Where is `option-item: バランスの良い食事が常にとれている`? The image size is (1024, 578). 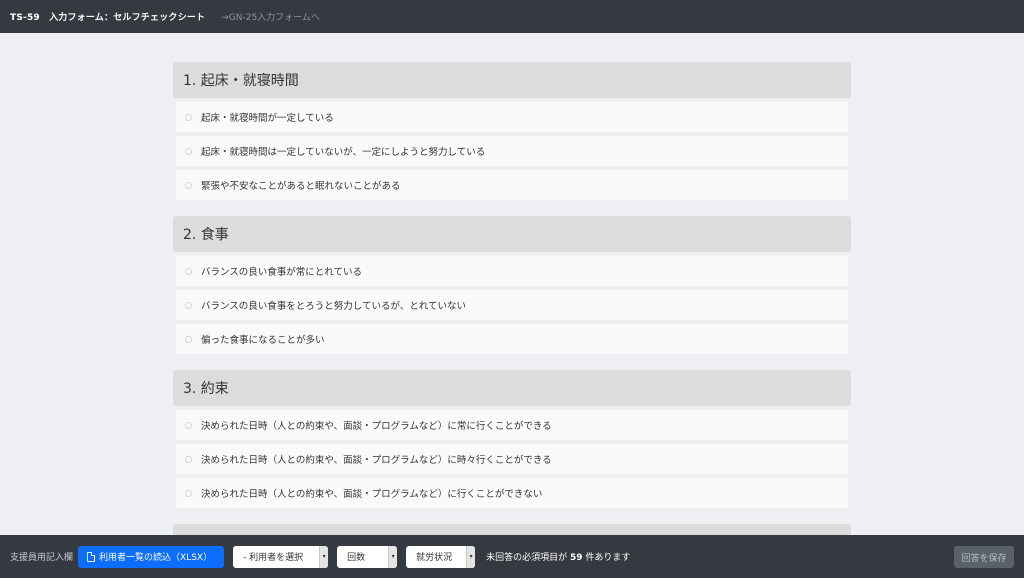
option-item: バランスの良い食事が常にとれている is located at coordinates (512, 271).